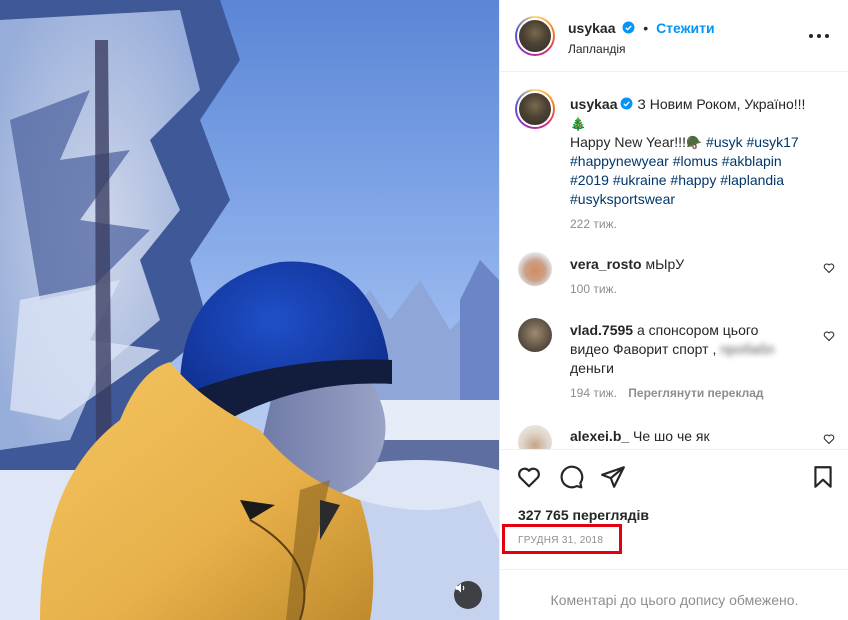 This screenshot has width=848, height=620. What do you see at coordinates (677, 180) in the screenshot?
I see `hashtags-3: #2019 #ukraine #happy #laplandia` at bounding box center [677, 180].